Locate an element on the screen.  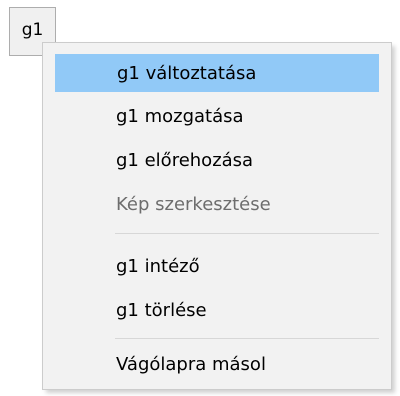
menu-item-copy-to-clipboard: Vágólapra másol is located at coordinates (217, 365).